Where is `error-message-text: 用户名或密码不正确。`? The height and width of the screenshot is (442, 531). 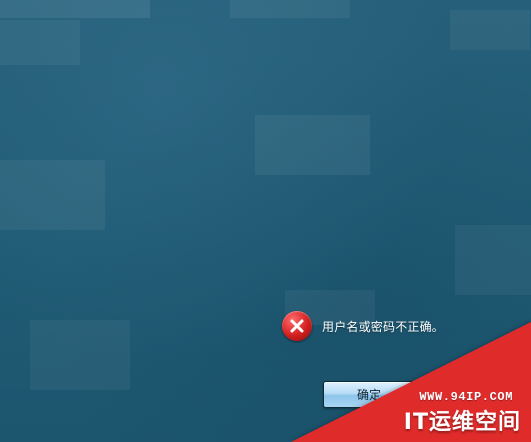
error-message-text: 用户名或密码不正确。 is located at coordinates (383, 326).